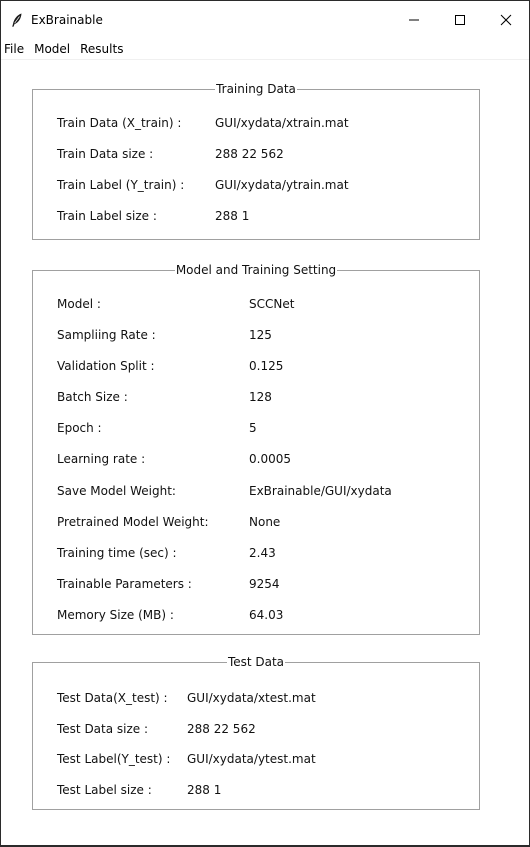 The height and width of the screenshot is (847, 530). I want to click on menu-file: File, so click(15, 49).